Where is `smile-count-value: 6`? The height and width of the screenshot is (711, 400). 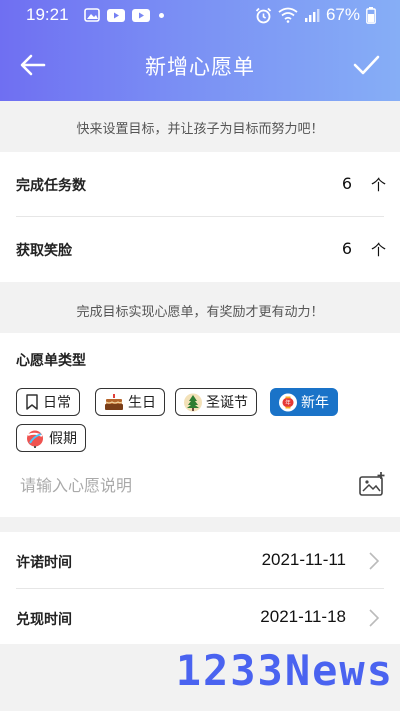 smile-count-value: 6 is located at coordinates (347, 248).